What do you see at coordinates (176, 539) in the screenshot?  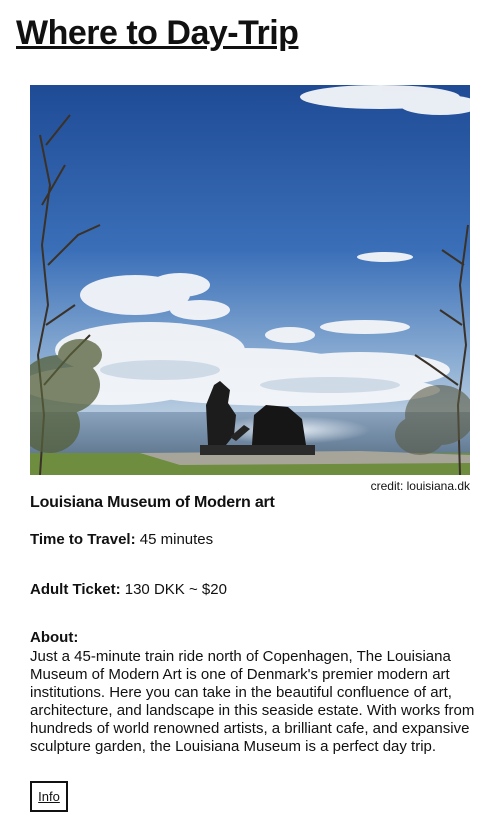 I see `travel-time-value: 45 minutes` at bounding box center [176, 539].